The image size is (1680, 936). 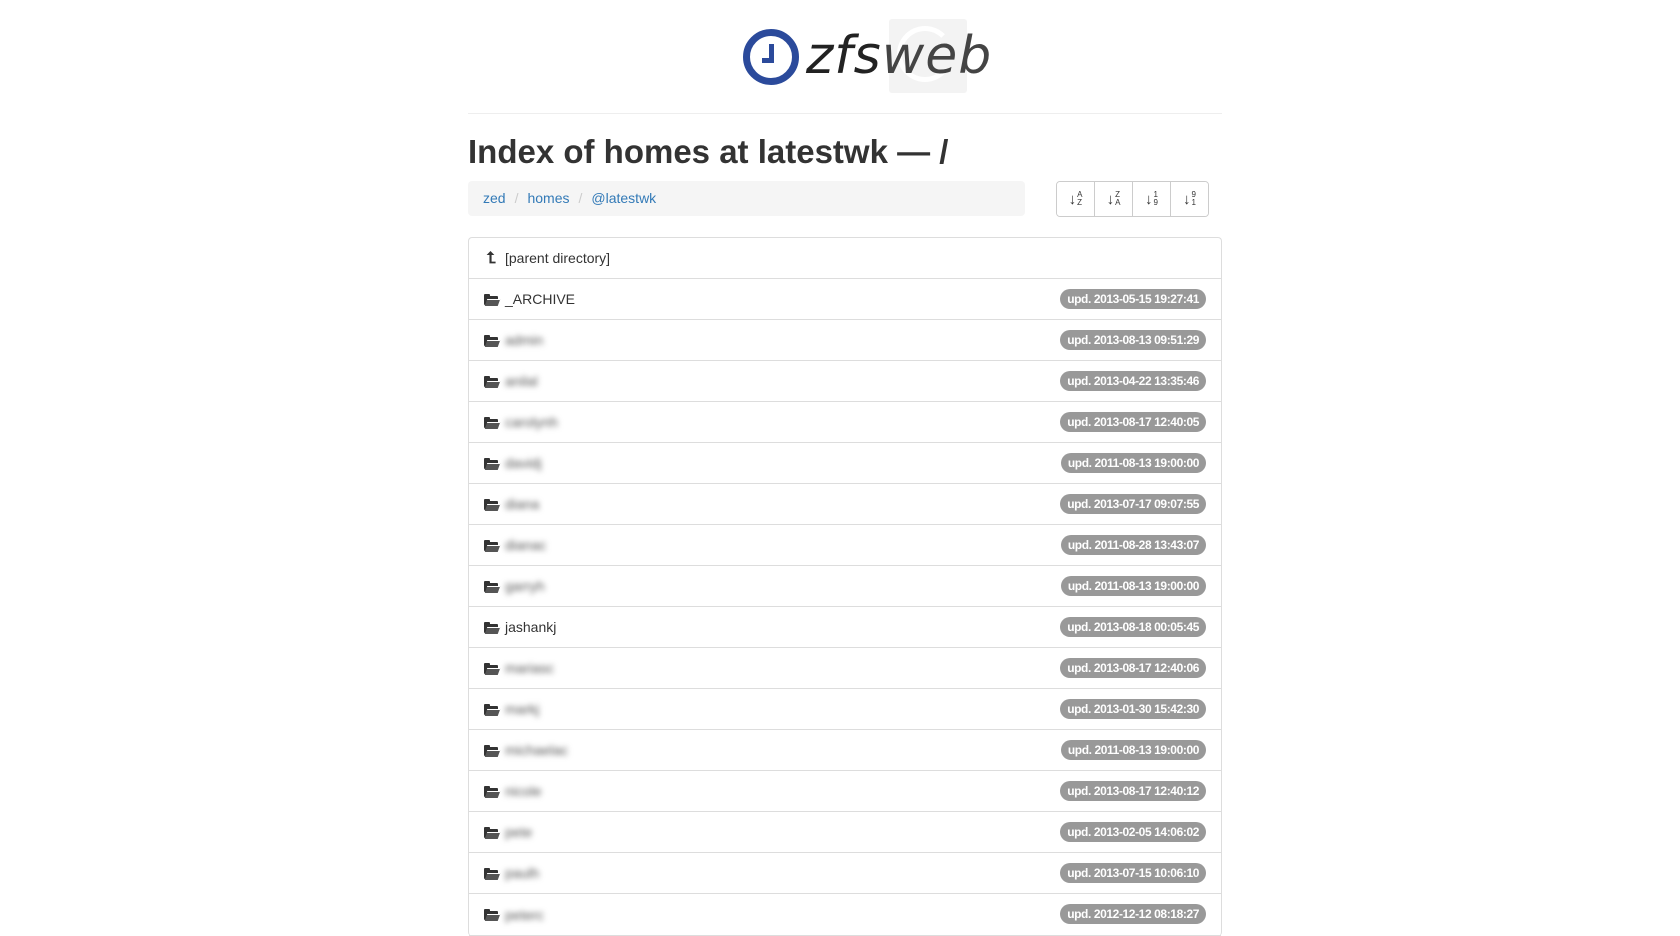 What do you see at coordinates (491, 258) in the screenshot?
I see `level-up-icon: ⮤` at bounding box center [491, 258].